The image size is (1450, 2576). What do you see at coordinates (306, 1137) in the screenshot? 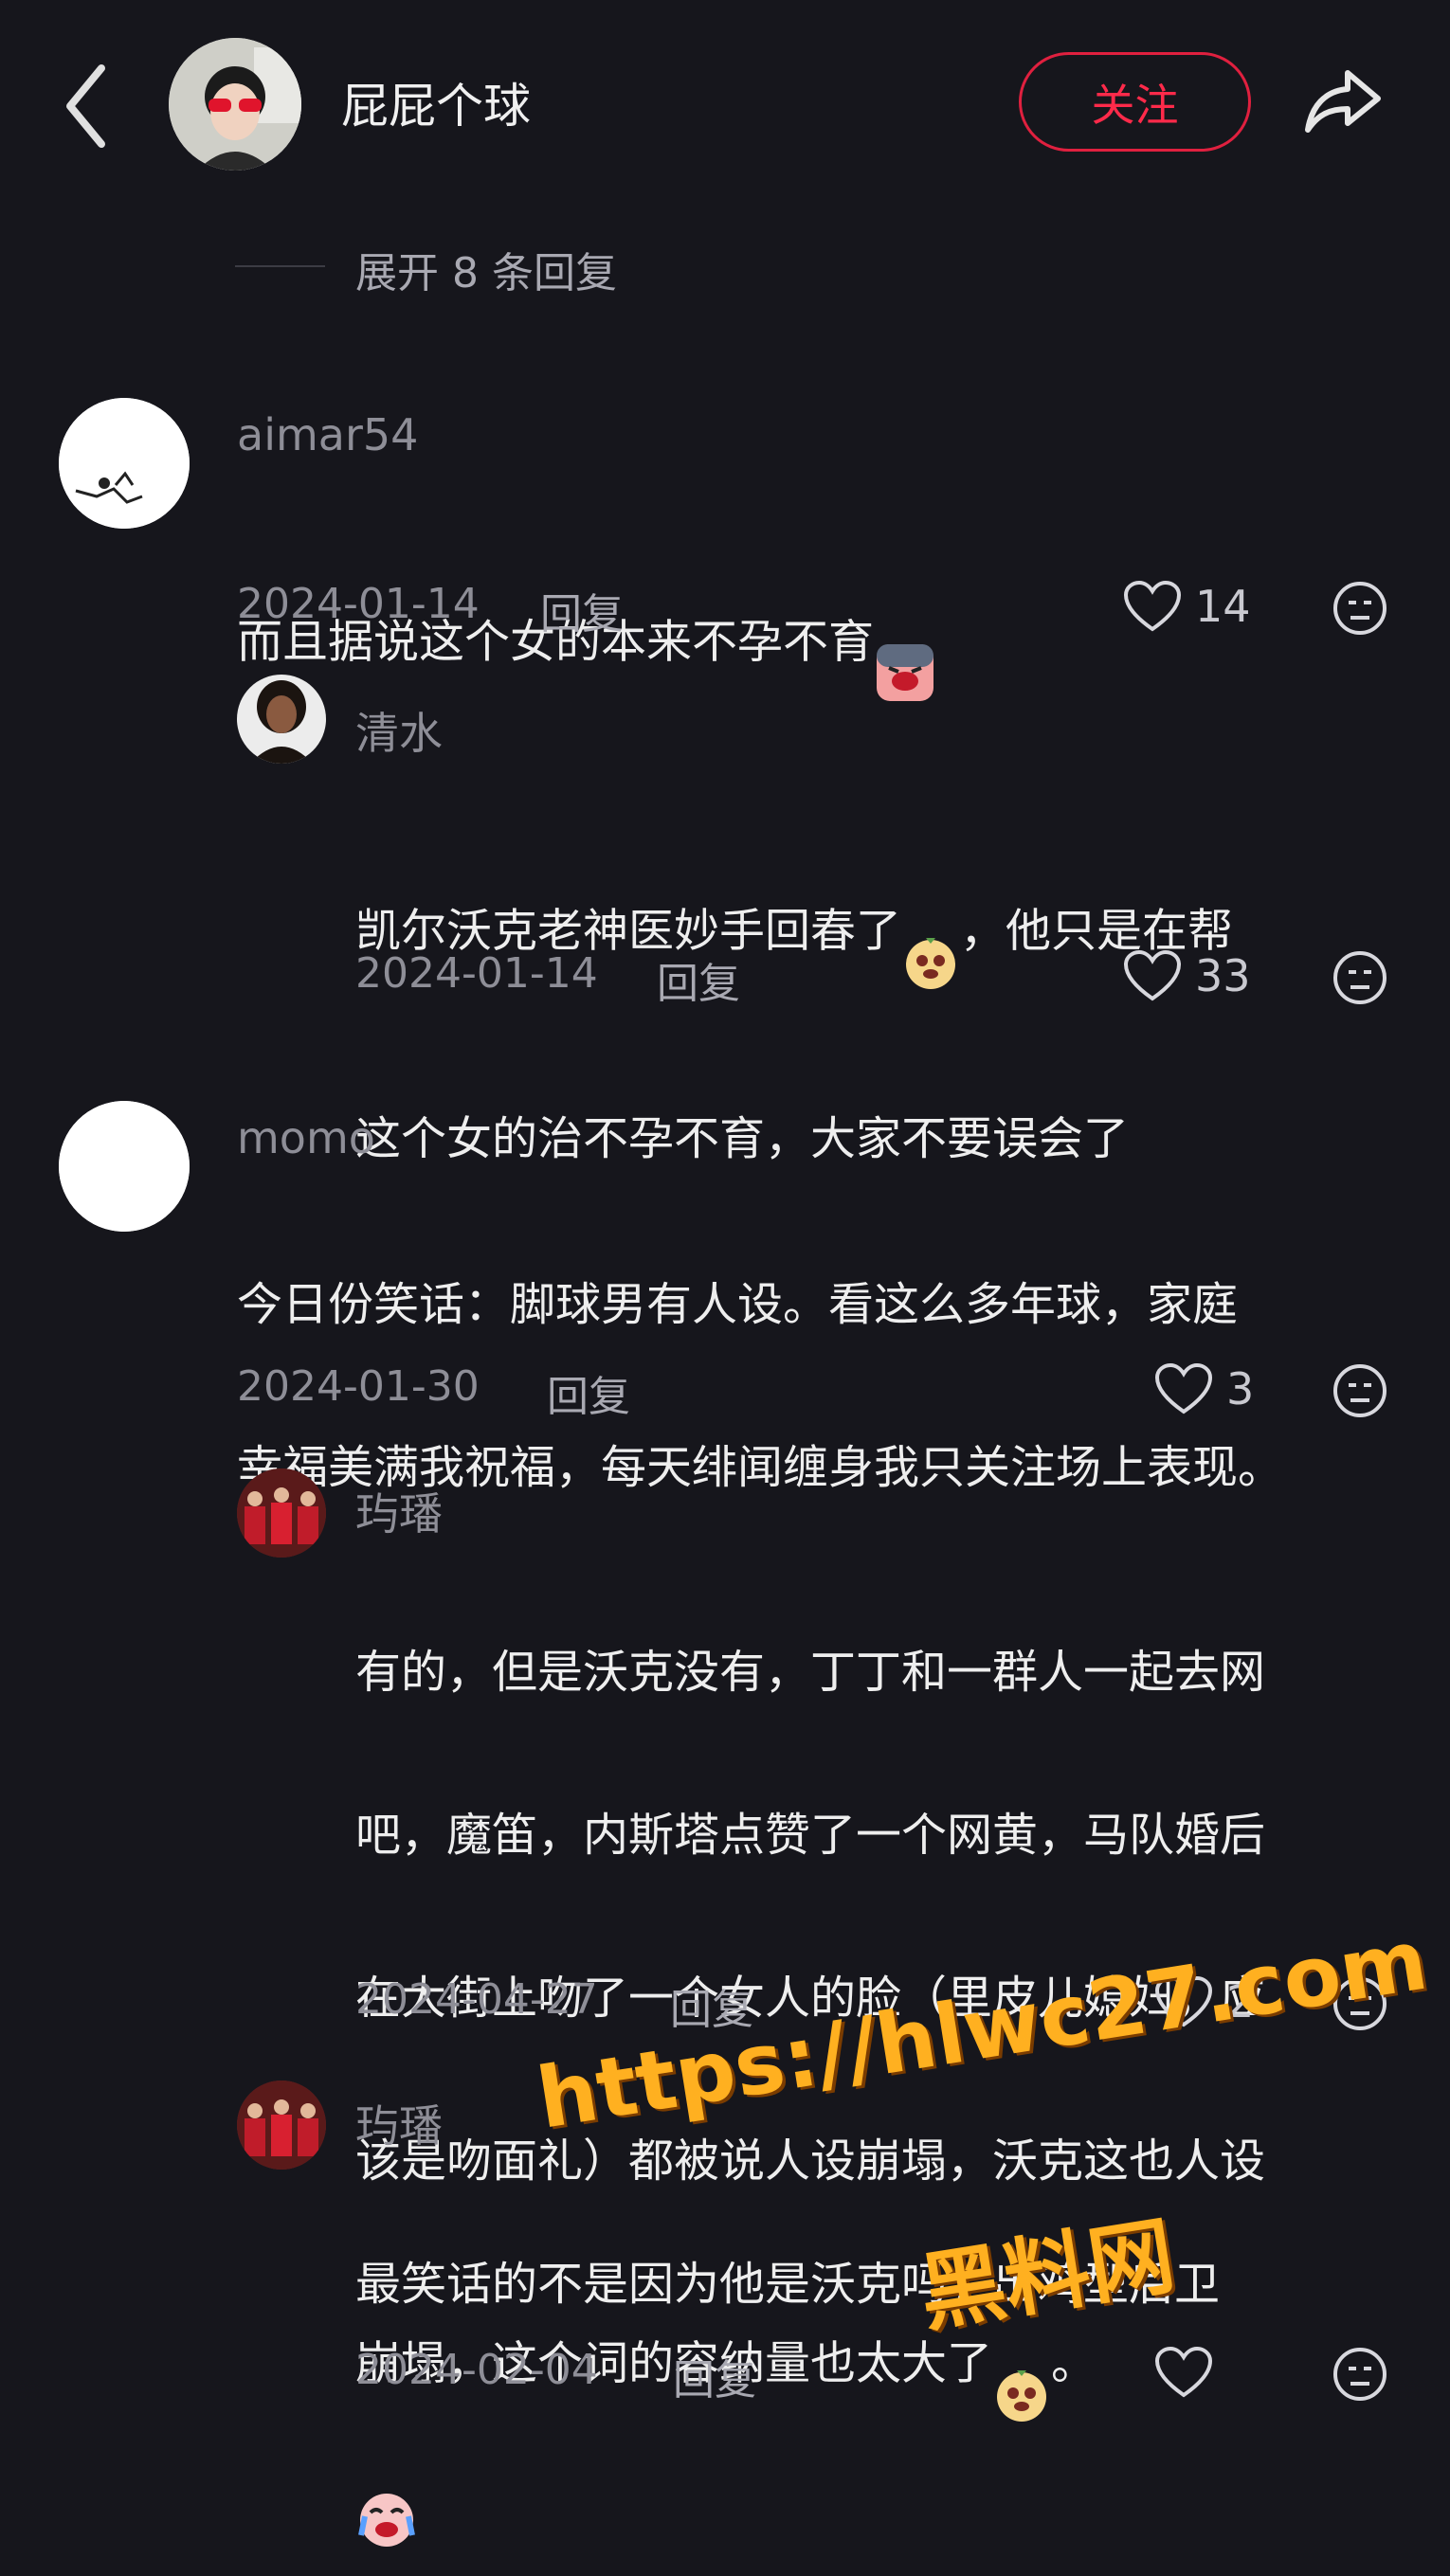
I see `comment-username: momo` at bounding box center [306, 1137].